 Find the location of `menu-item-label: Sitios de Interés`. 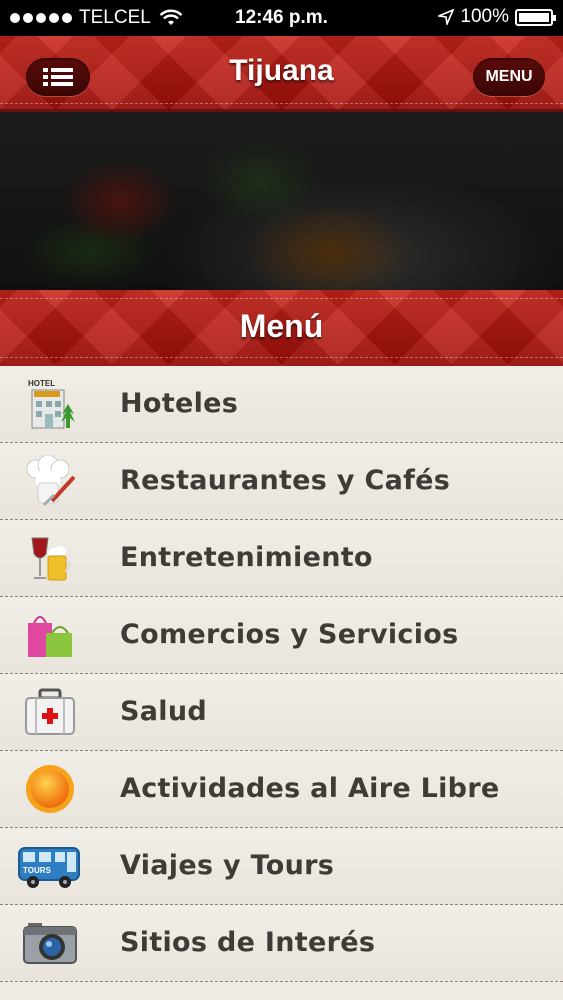

menu-item-label: Sitios de Interés is located at coordinates (248, 942).